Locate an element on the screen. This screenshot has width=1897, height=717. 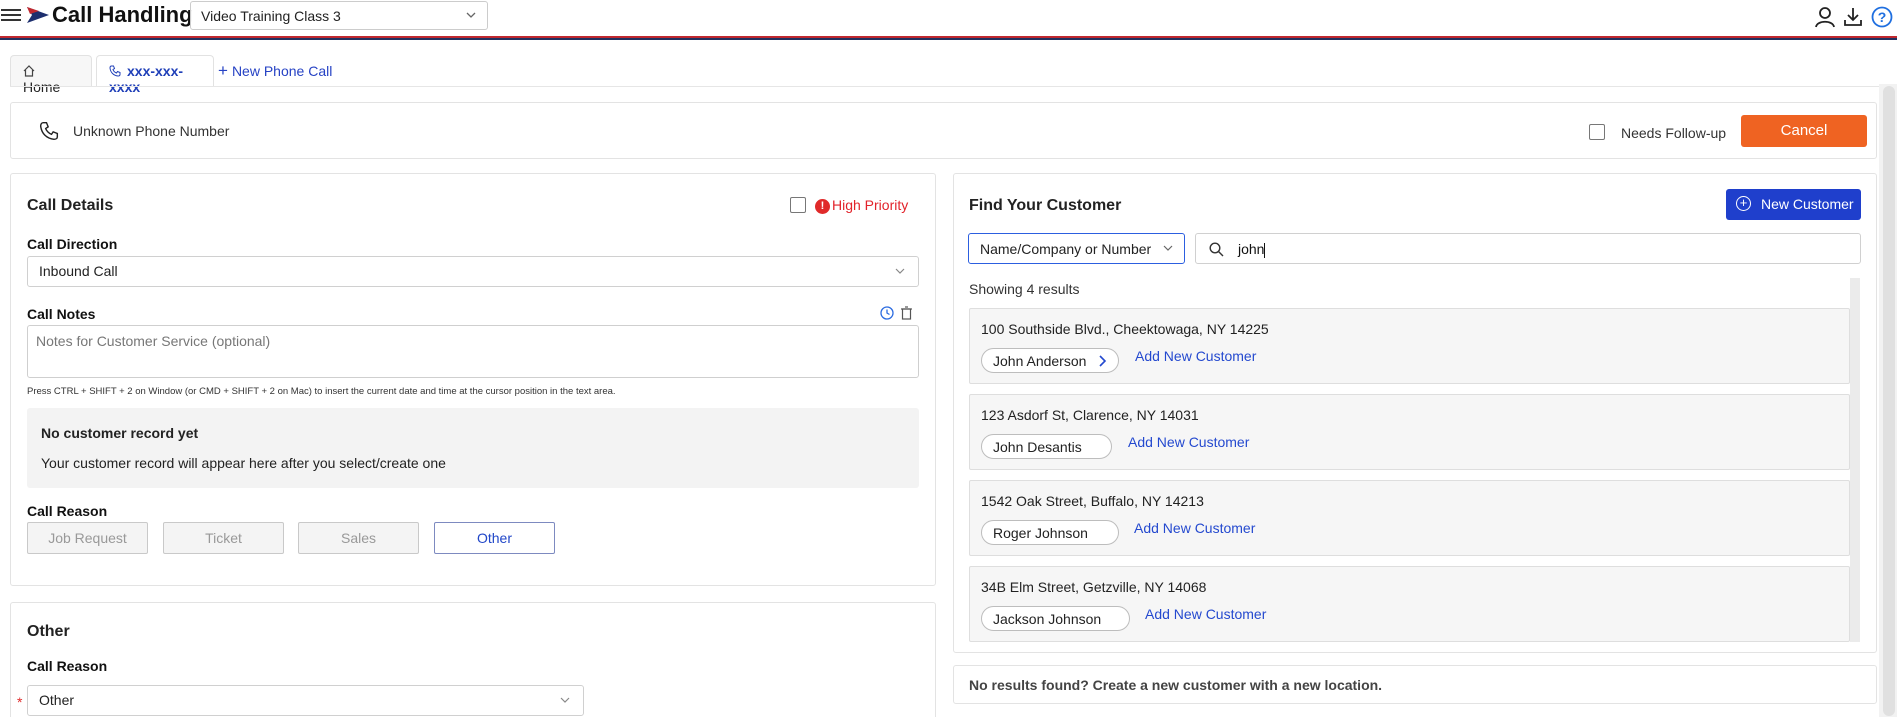
other-call-reason-label: Call Reason is located at coordinates (67, 666).